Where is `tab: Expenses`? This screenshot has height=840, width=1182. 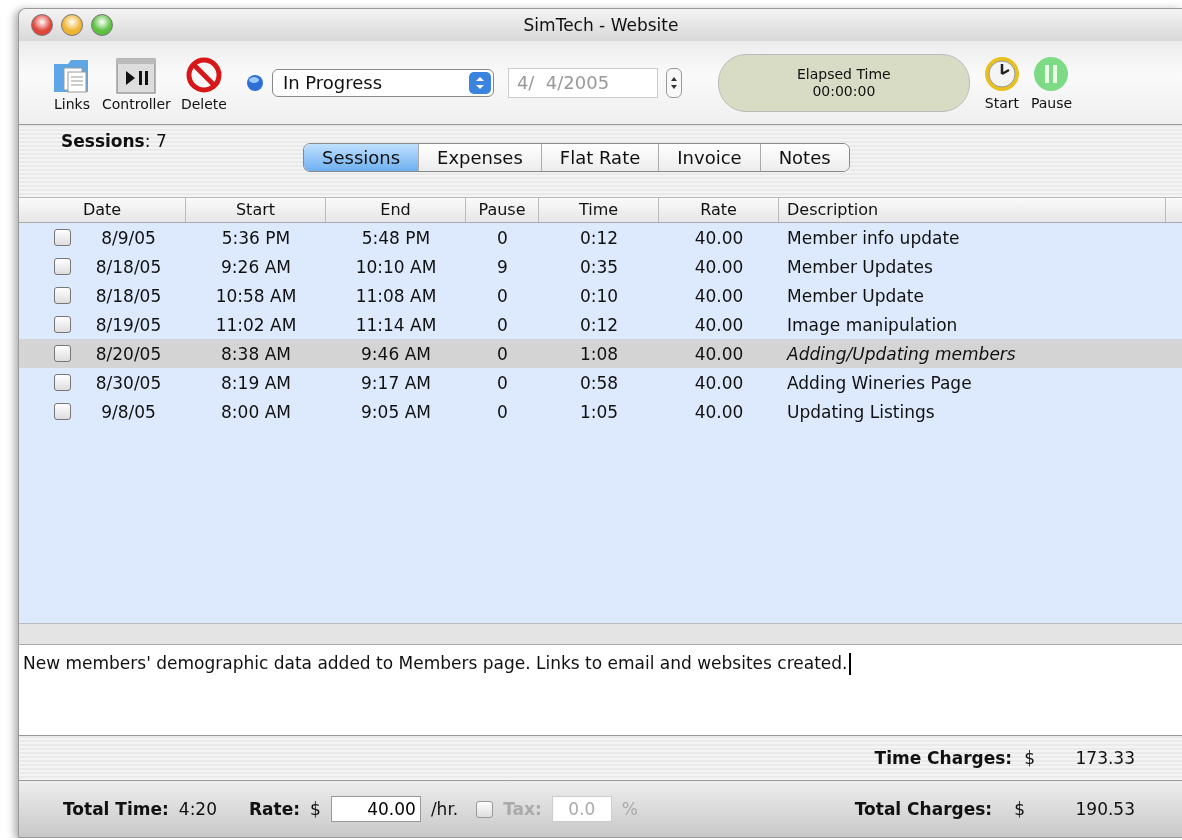
tab: Expenses is located at coordinates (479, 157).